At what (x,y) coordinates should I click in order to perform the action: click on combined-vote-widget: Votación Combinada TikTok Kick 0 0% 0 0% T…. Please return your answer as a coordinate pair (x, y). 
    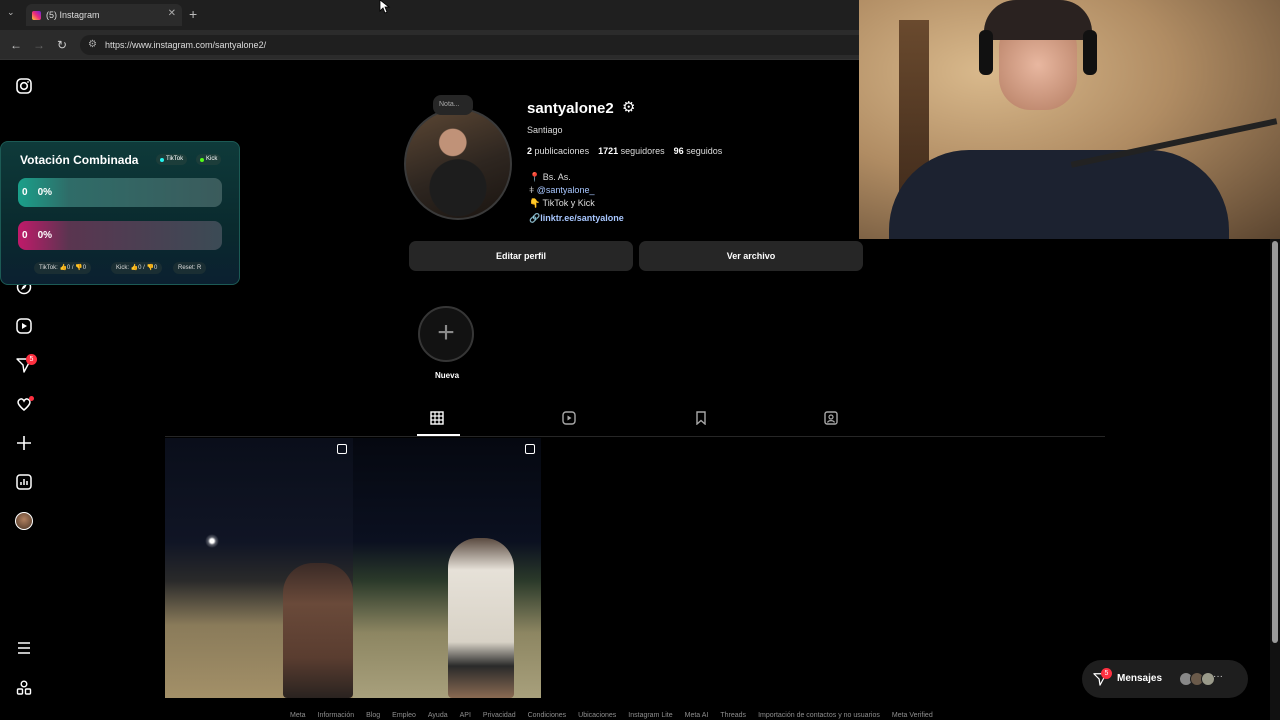
    Looking at the image, I should click on (120, 213).